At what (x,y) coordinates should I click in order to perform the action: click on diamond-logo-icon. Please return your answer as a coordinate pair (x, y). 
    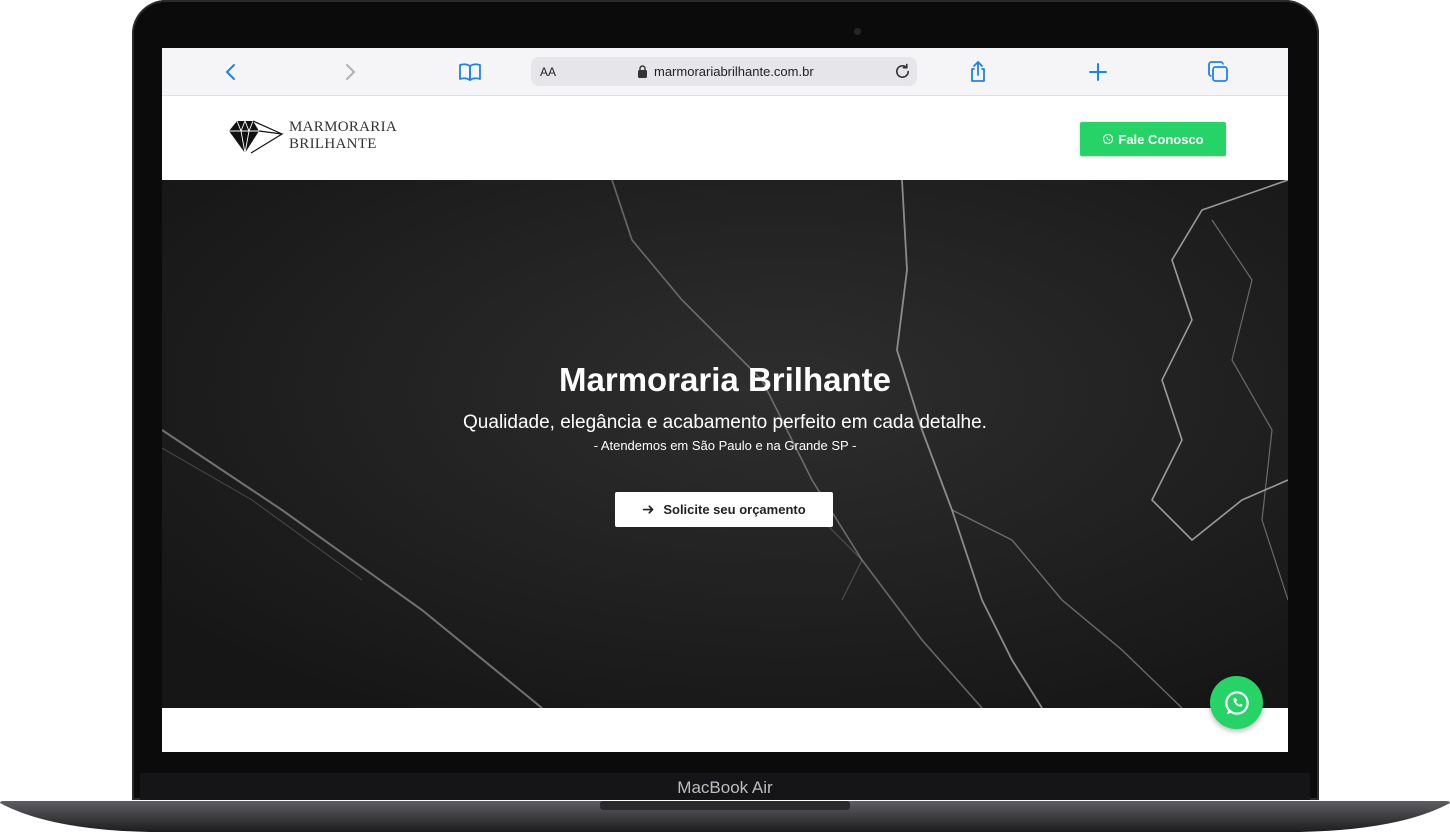
    Looking at the image, I should click on (256, 136).